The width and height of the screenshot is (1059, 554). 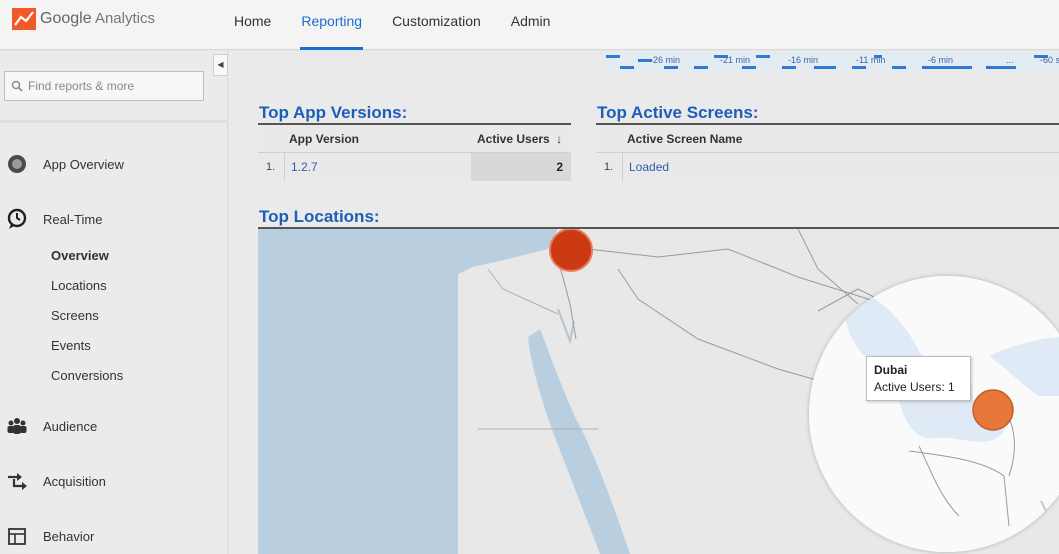 I want to click on collapse-sidebar-button: ◀, so click(x=220, y=65).